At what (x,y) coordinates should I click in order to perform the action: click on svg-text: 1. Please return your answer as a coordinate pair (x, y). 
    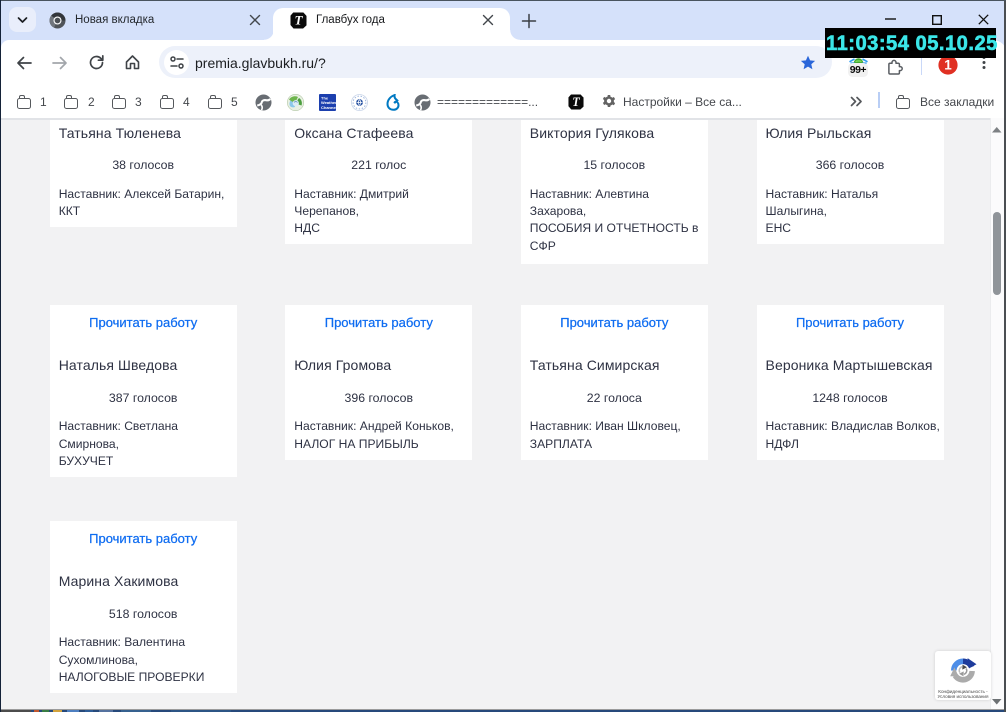
    Looking at the image, I should click on (948, 65).